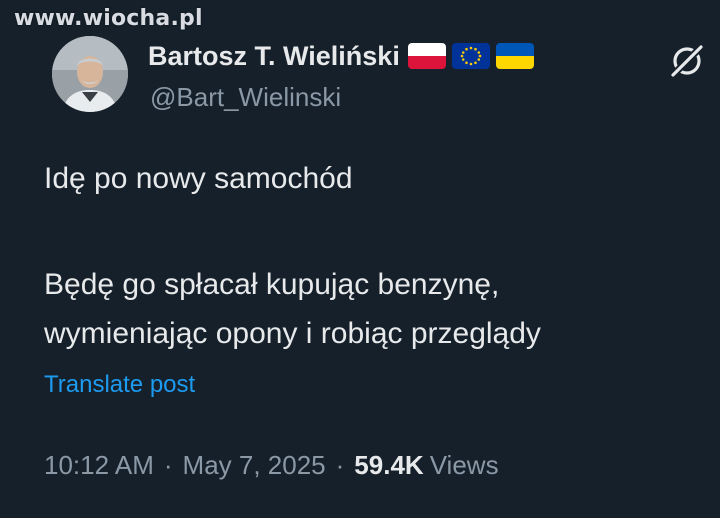 Image resolution: width=720 pixels, height=518 pixels. I want to click on author-flags, so click(470, 56).